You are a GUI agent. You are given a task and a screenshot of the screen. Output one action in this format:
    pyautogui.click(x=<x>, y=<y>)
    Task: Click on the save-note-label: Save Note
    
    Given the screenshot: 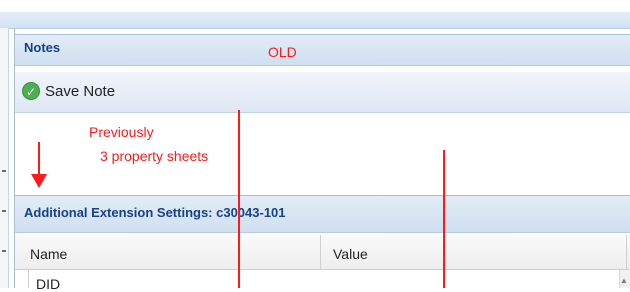 What is the action you would take?
    pyautogui.click(x=80, y=91)
    